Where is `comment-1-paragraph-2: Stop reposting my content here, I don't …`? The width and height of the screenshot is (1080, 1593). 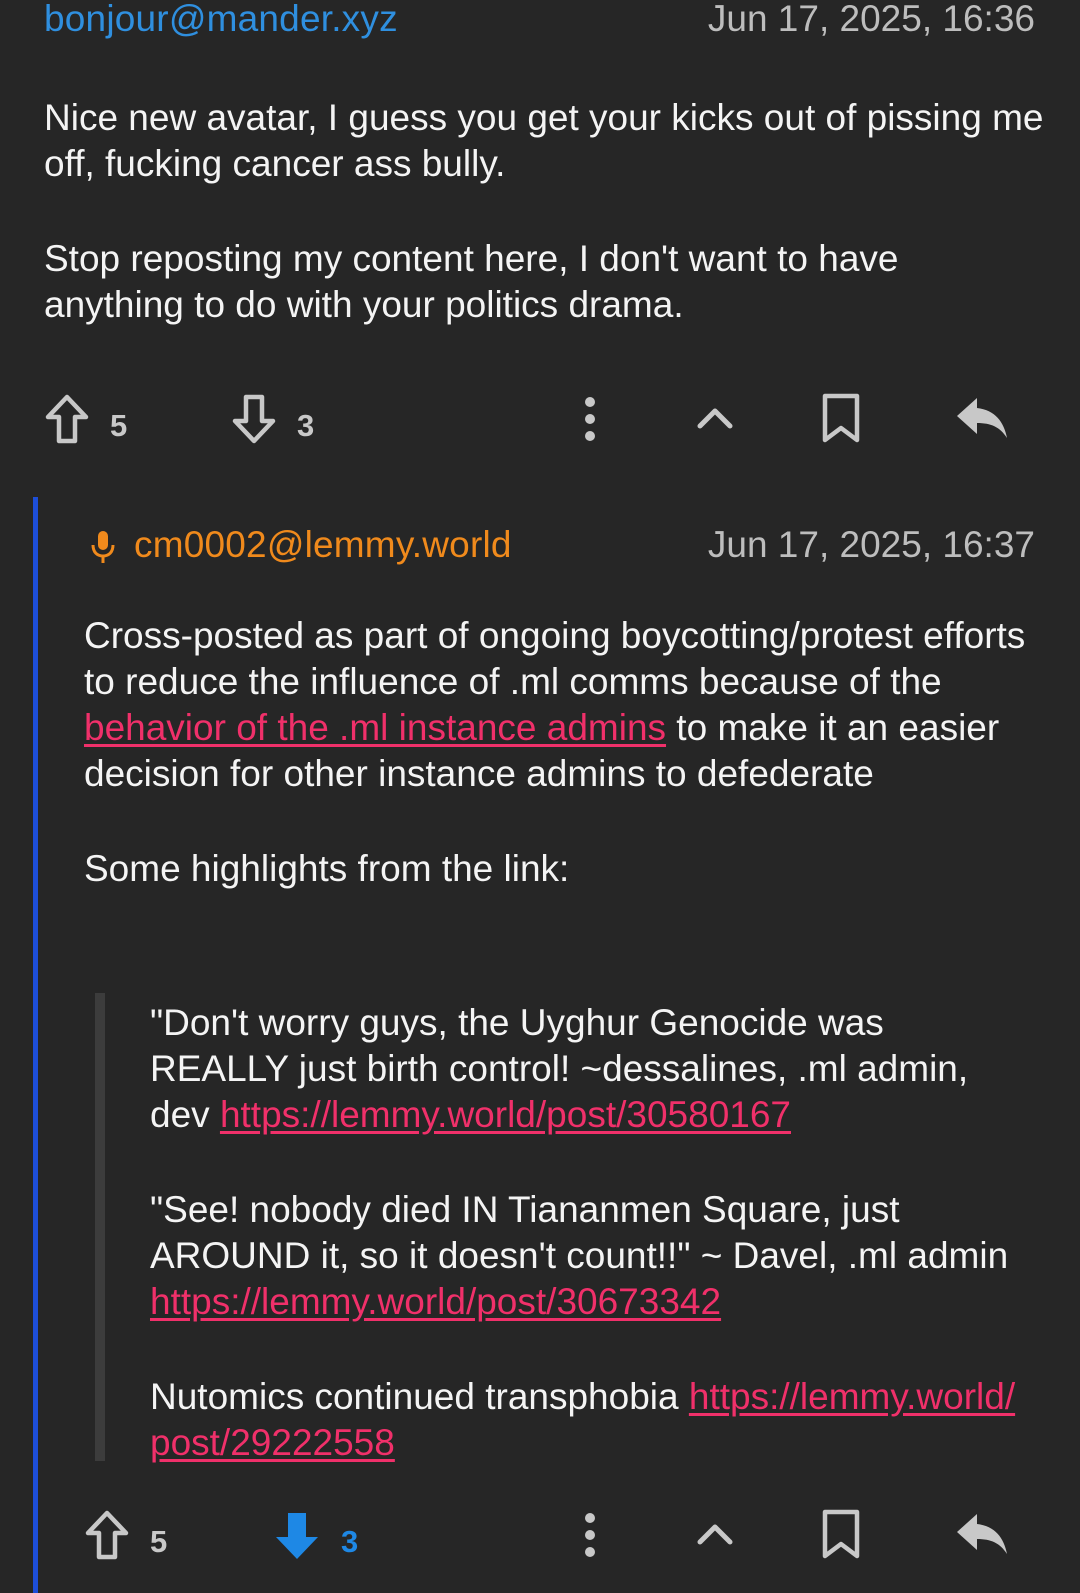
comment-1-paragraph-2: Stop reposting my content here, I don't … is located at coordinates (471, 281).